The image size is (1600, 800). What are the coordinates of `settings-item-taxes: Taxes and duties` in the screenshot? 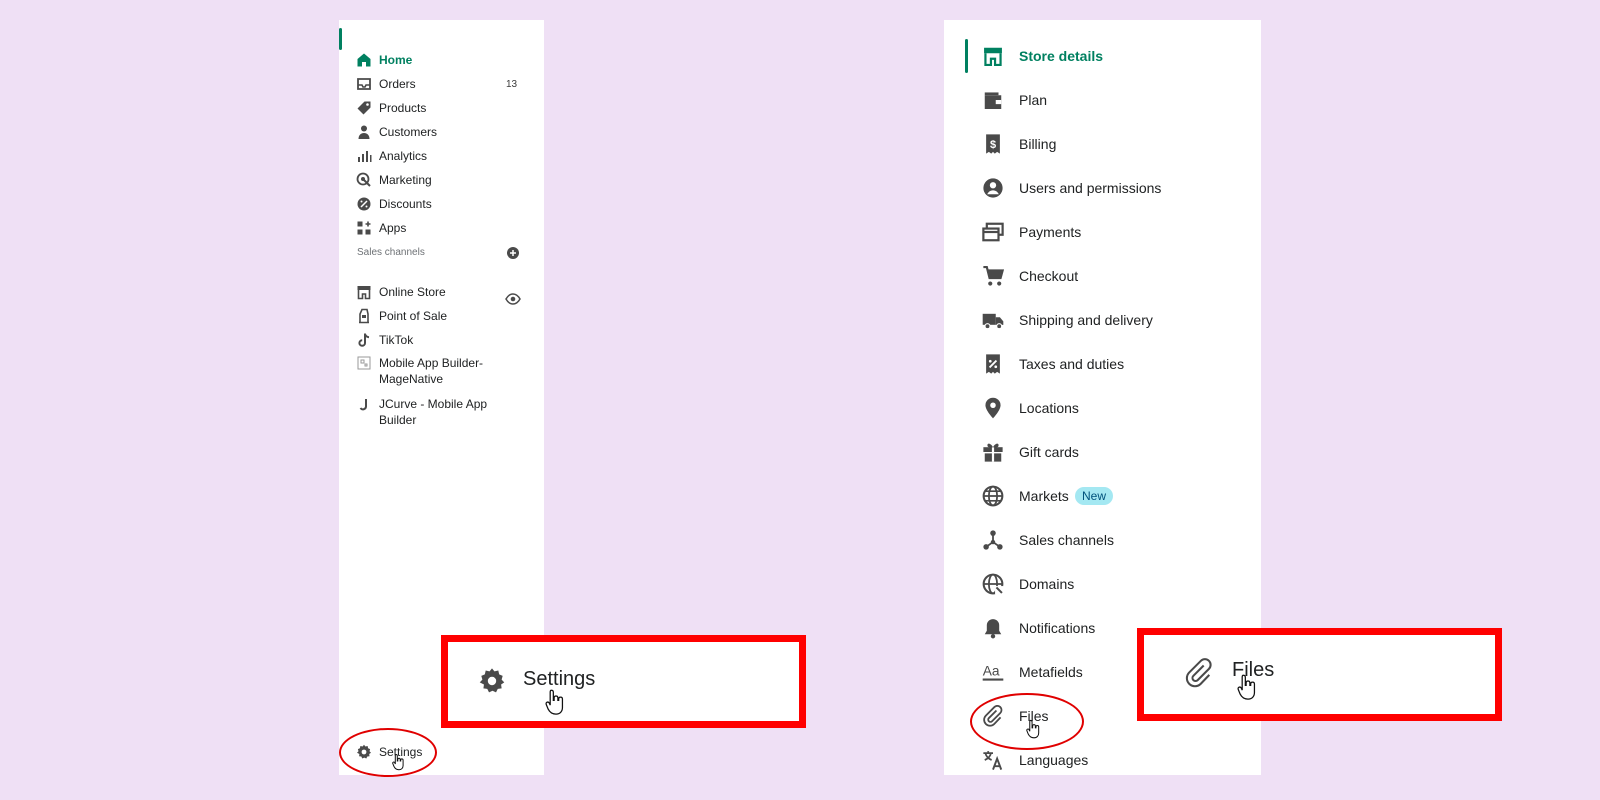 It's located at (1102, 364).